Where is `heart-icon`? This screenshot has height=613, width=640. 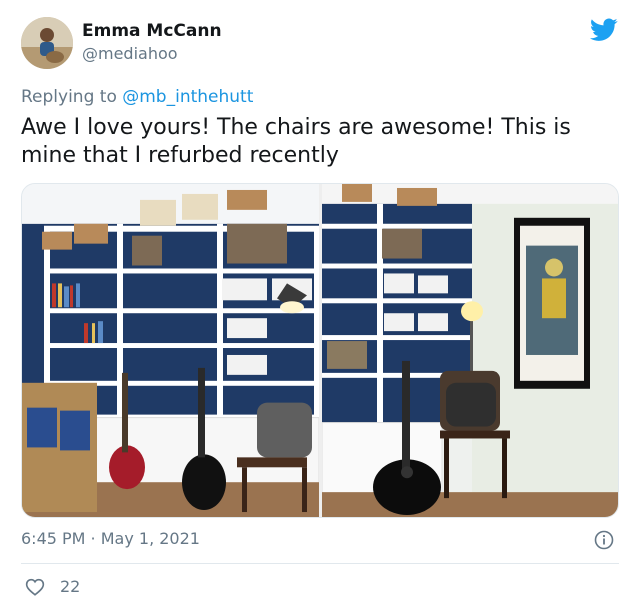
heart-icon is located at coordinates (35, 587).